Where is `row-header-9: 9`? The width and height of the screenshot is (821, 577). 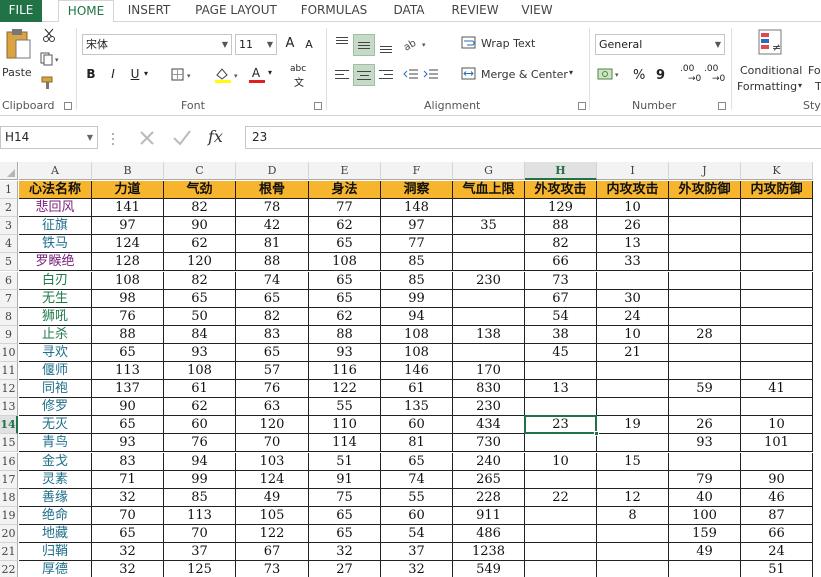
row-header-9: 9 is located at coordinates (9, 334).